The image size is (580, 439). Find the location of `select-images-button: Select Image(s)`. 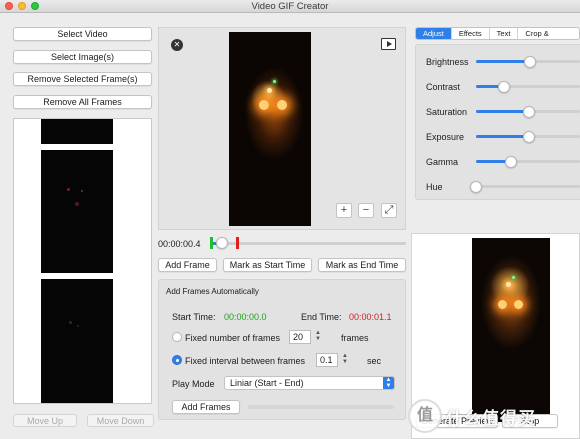

select-images-button: Select Image(s) is located at coordinates (82, 57).